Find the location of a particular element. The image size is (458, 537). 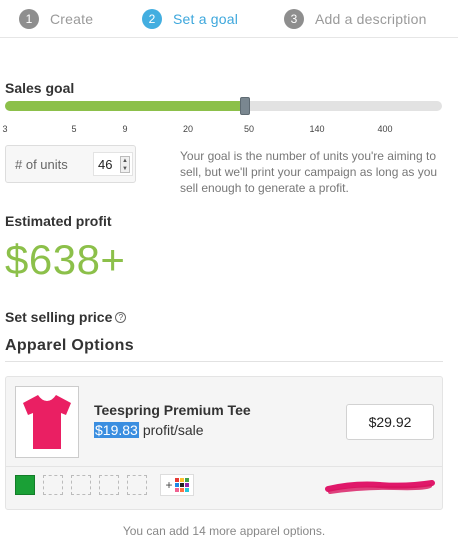

slider-tick: 9 is located at coordinates (125, 129).